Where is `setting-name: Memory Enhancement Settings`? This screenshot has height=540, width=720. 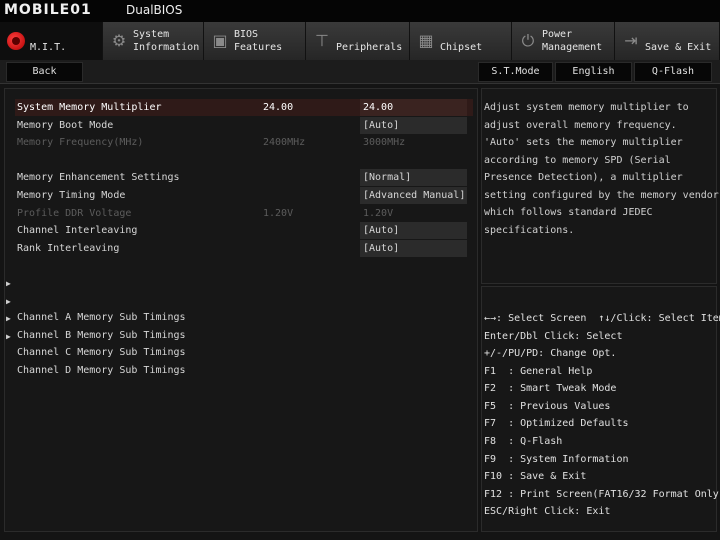
setting-name: Memory Enhancement Settings is located at coordinates (98, 177).